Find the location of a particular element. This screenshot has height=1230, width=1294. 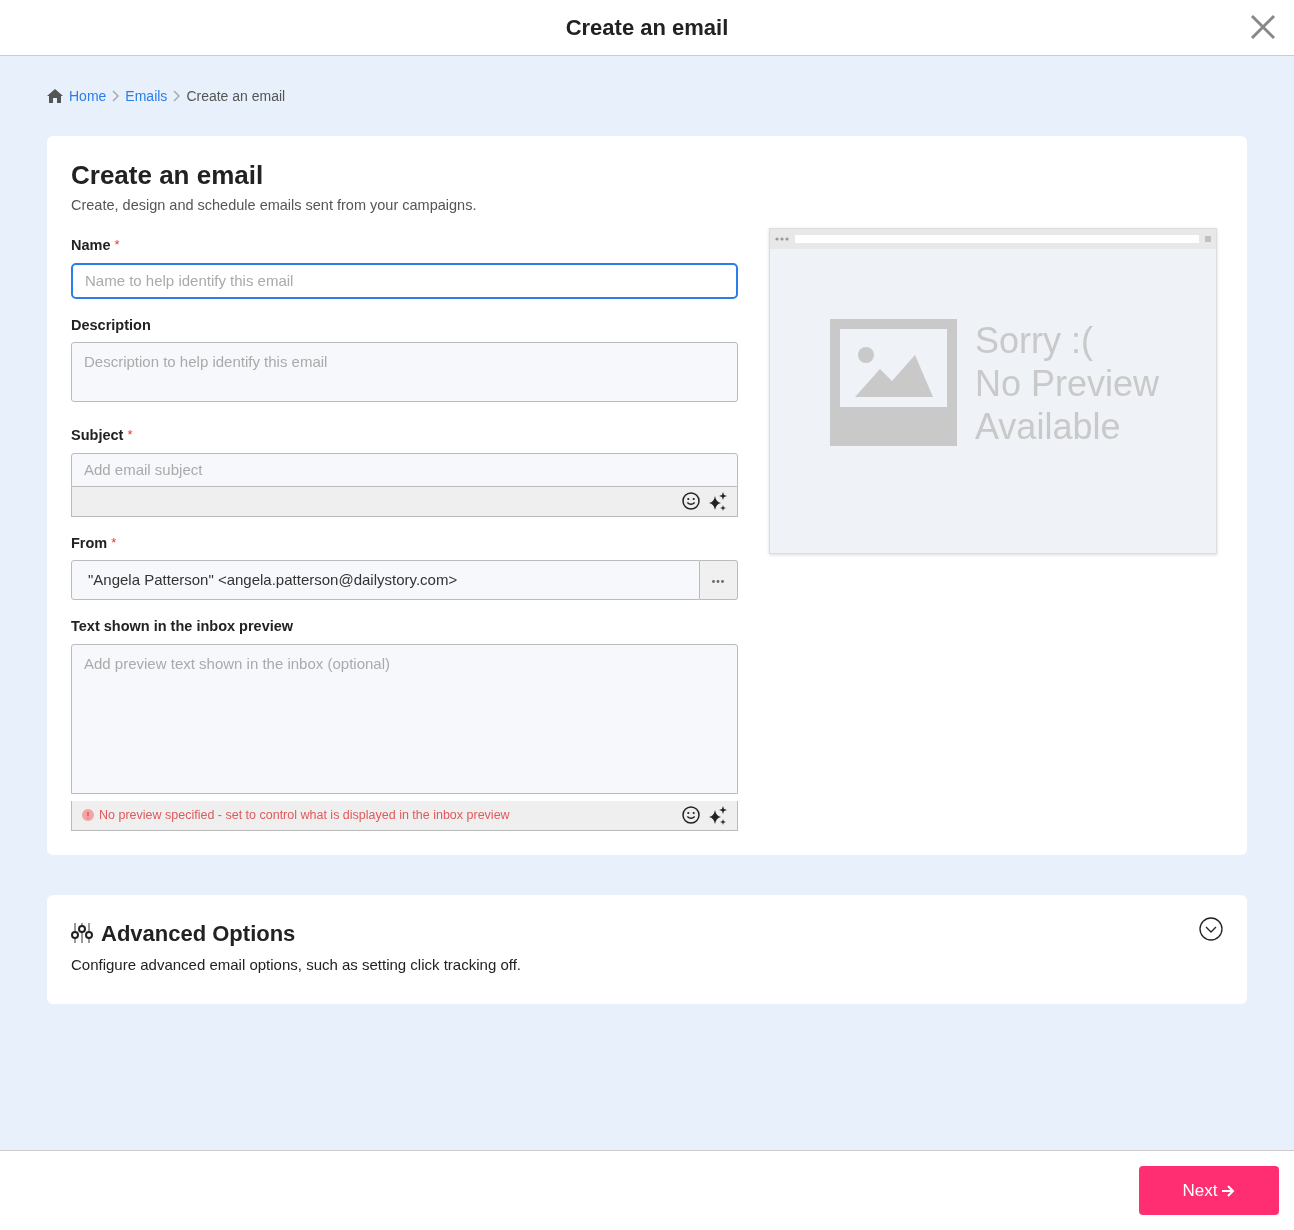

text-field: Name to help identify this email is located at coordinates (404, 280).